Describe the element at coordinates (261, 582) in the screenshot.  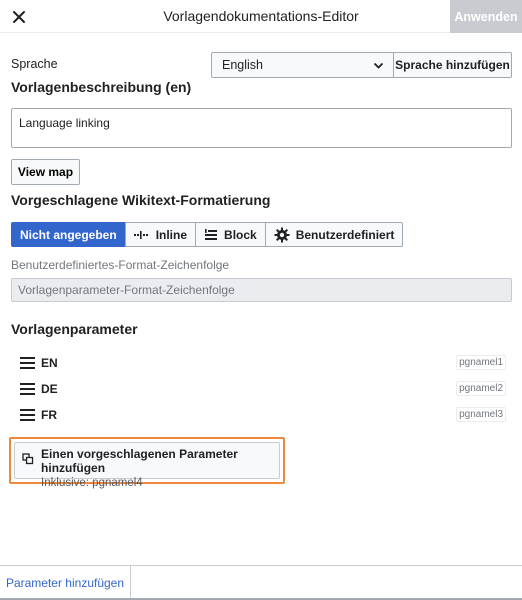
I see `dialog-footer: Parameter hinzufügen` at that location.